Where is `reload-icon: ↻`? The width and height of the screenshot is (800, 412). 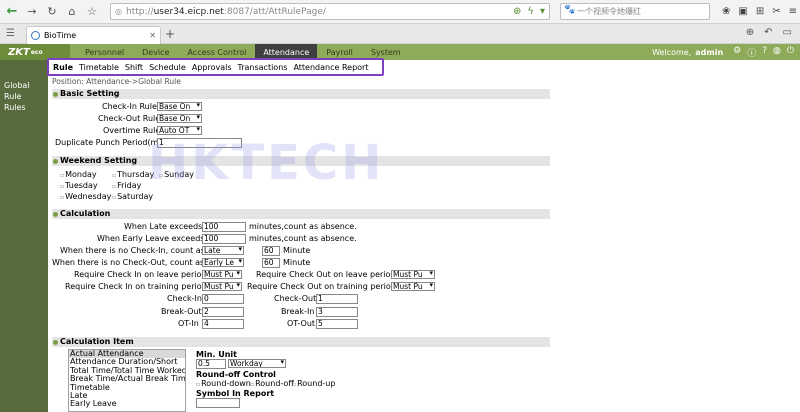
reload-icon: ↻ is located at coordinates (52, 12).